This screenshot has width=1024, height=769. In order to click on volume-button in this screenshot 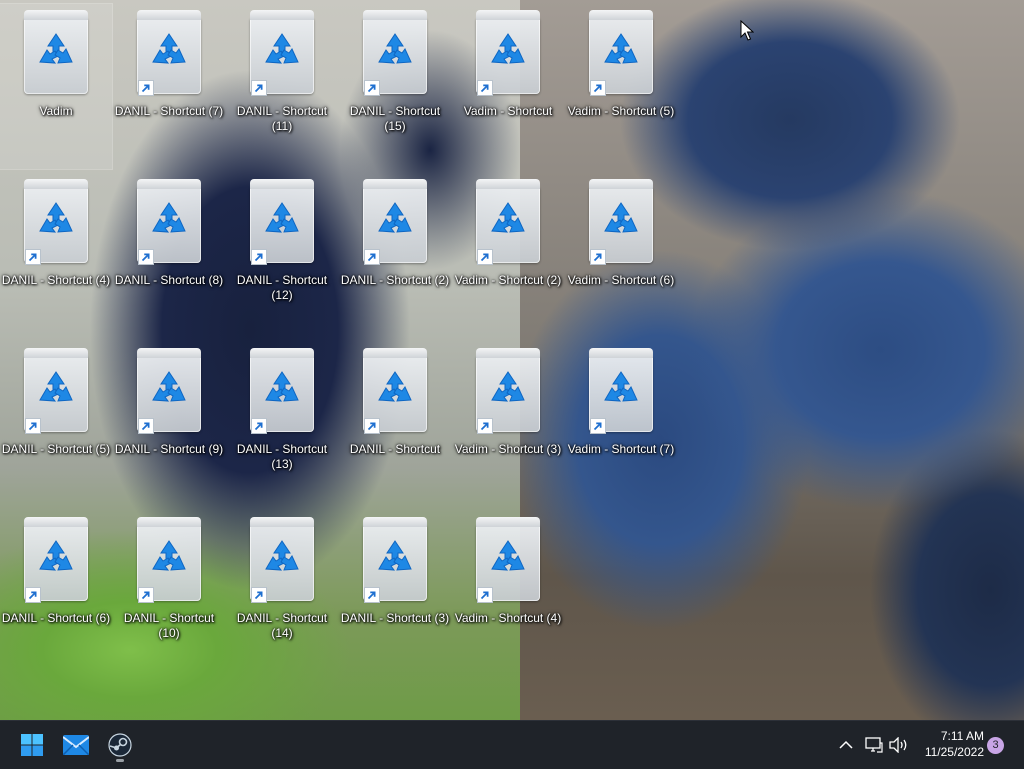, I will do `click(899, 745)`.